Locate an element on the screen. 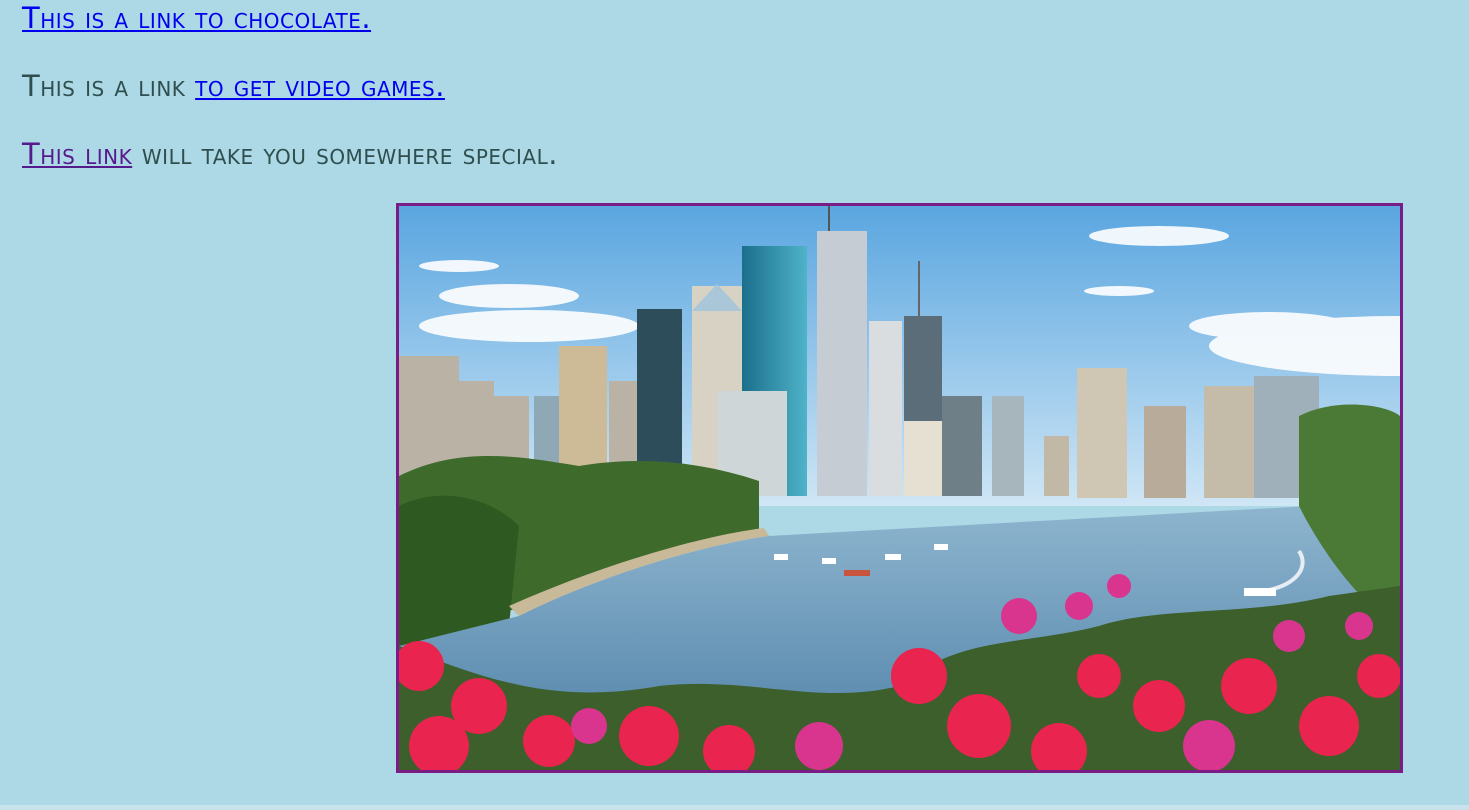  video-games-line: This is a link to get video games. is located at coordinates (233, 86).